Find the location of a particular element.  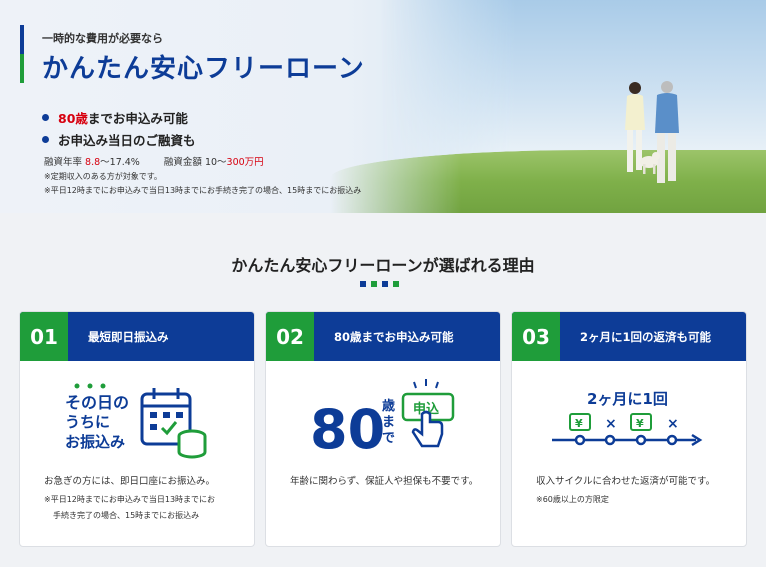

illus-text-3: お振込み is located at coordinates (95, 442).